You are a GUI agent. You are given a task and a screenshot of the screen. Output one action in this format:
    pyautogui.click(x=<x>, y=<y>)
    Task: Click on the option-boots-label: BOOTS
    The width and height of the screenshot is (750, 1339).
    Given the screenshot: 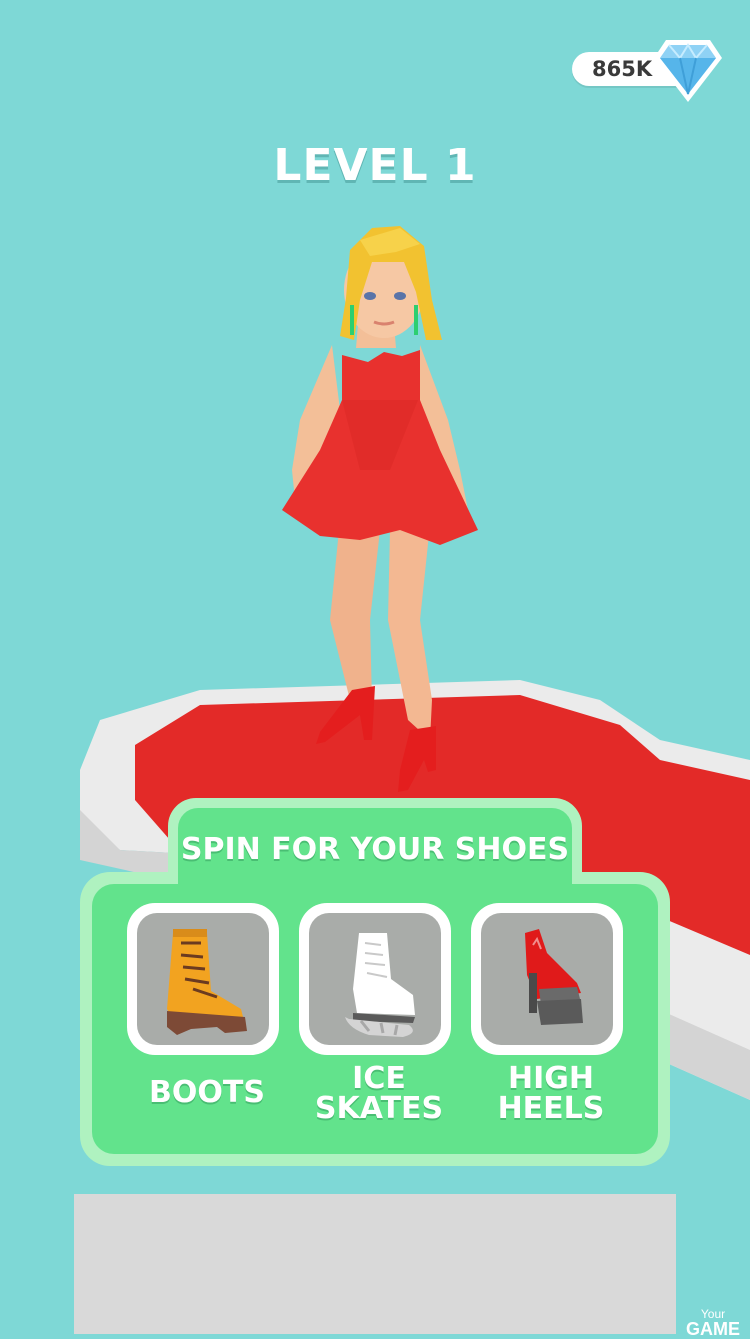 What is the action you would take?
    pyautogui.click(x=207, y=1092)
    